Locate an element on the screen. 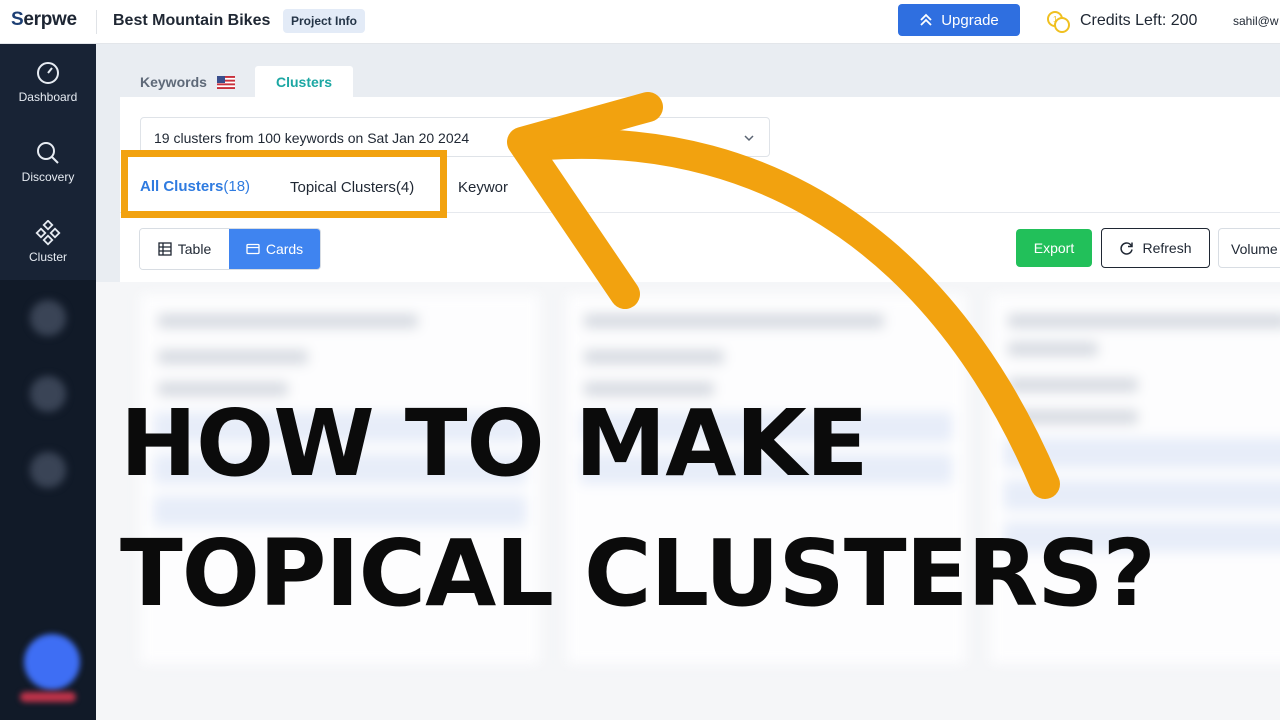  sidebar-item-dashboard: Dashboard is located at coordinates (48, 90).